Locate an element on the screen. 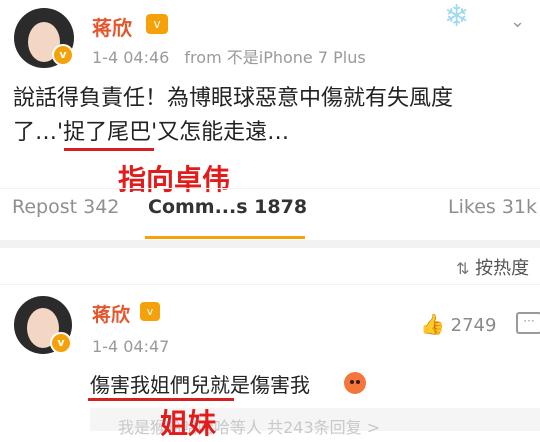 This screenshot has height=442, width=540. annotation-sisters: 姐妹 is located at coordinates (188, 423).